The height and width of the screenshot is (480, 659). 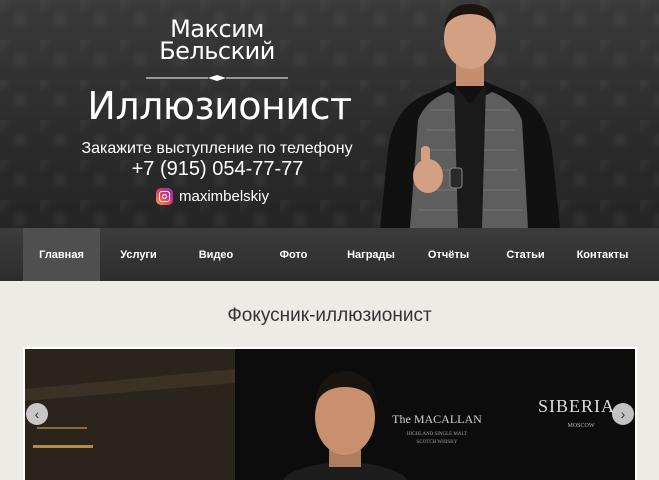 I want to click on instagram-link: maximbelskiy, so click(x=212, y=196).